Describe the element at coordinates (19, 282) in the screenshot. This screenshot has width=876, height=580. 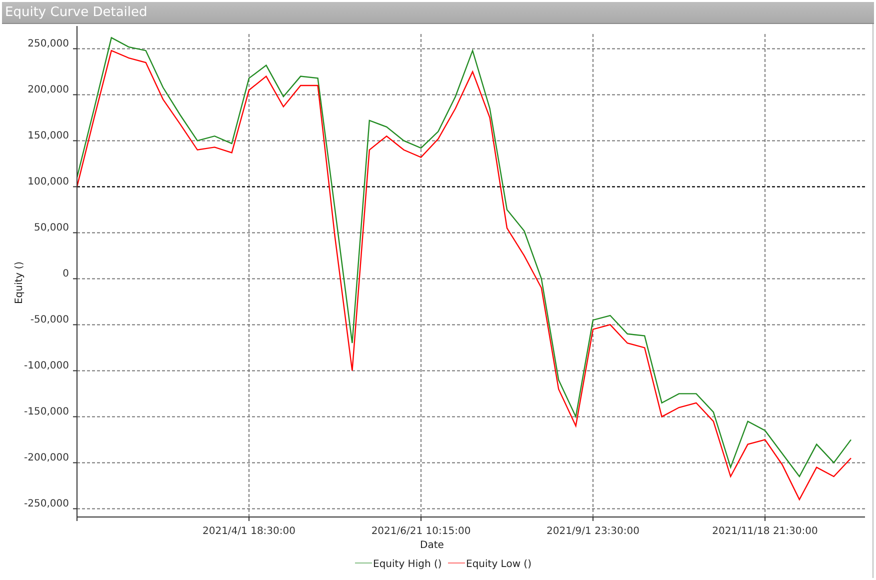
I see `y-axis-title: Equity ()` at that location.